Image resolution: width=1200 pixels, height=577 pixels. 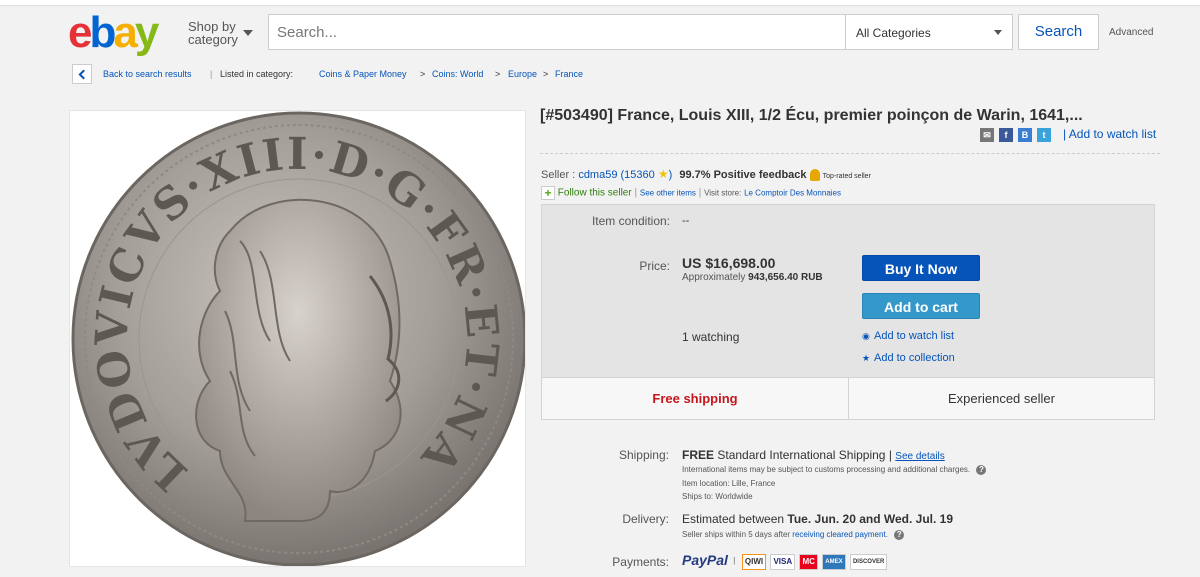 I want to click on discover-logo: DISCOVER, so click(x=868, y=561).